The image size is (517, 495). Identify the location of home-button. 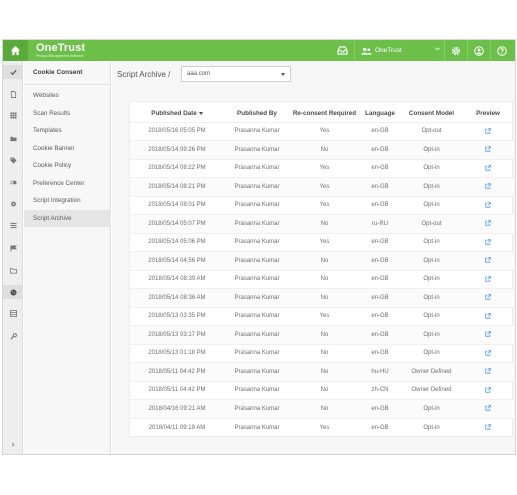
(15, 50).